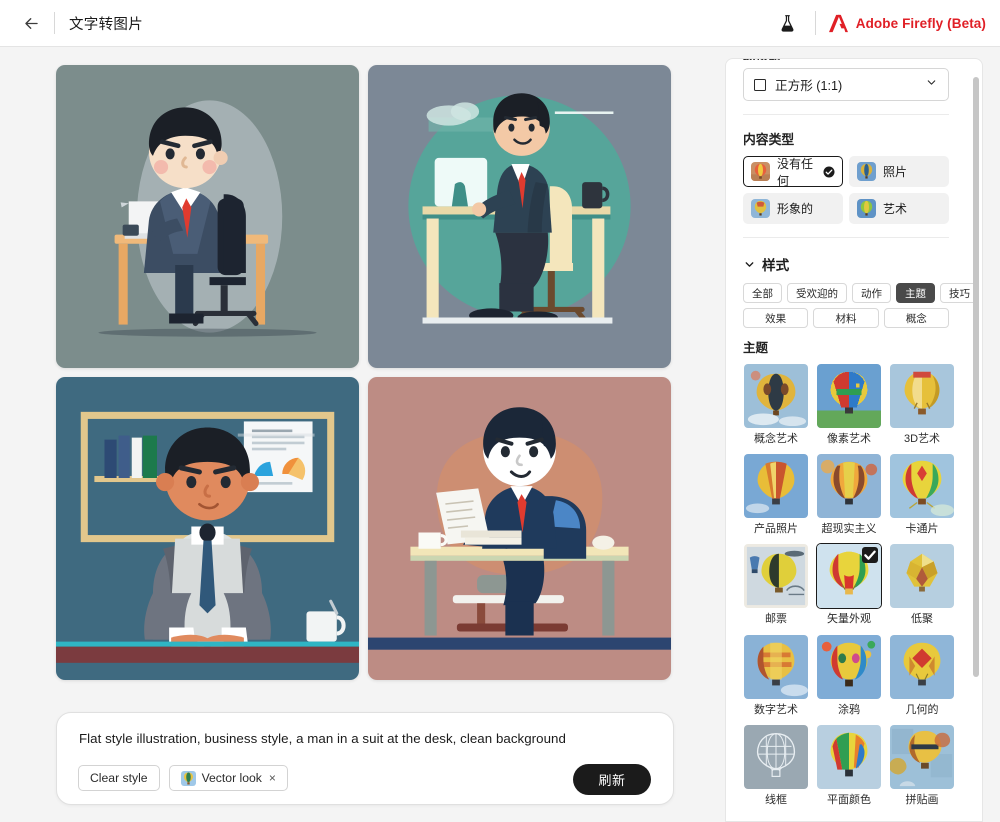 The width and height of the screenshot is (1000, 822). I want to click on theme-item-product-photo: 产品照片, so click(776, 494).